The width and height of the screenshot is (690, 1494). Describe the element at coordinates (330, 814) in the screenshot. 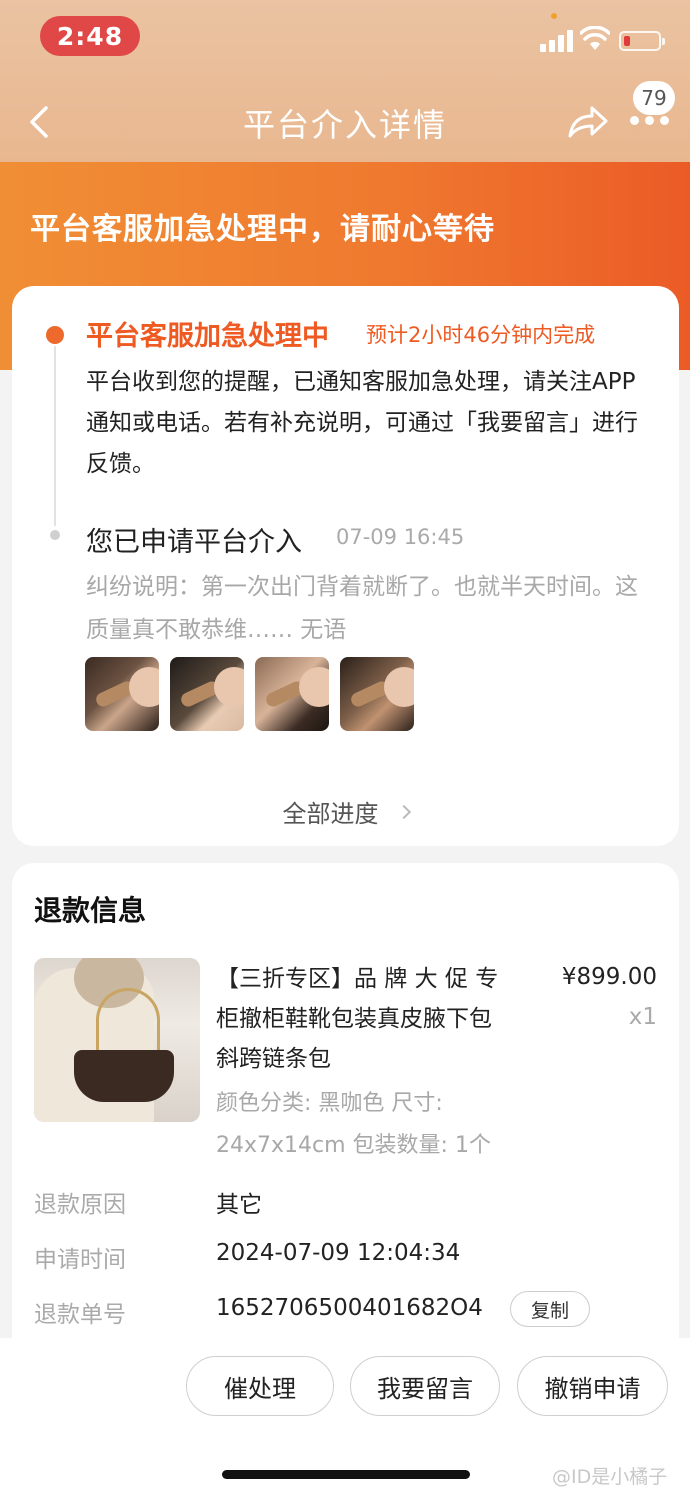

I see `all-progress-label: 全部进度` at that location.